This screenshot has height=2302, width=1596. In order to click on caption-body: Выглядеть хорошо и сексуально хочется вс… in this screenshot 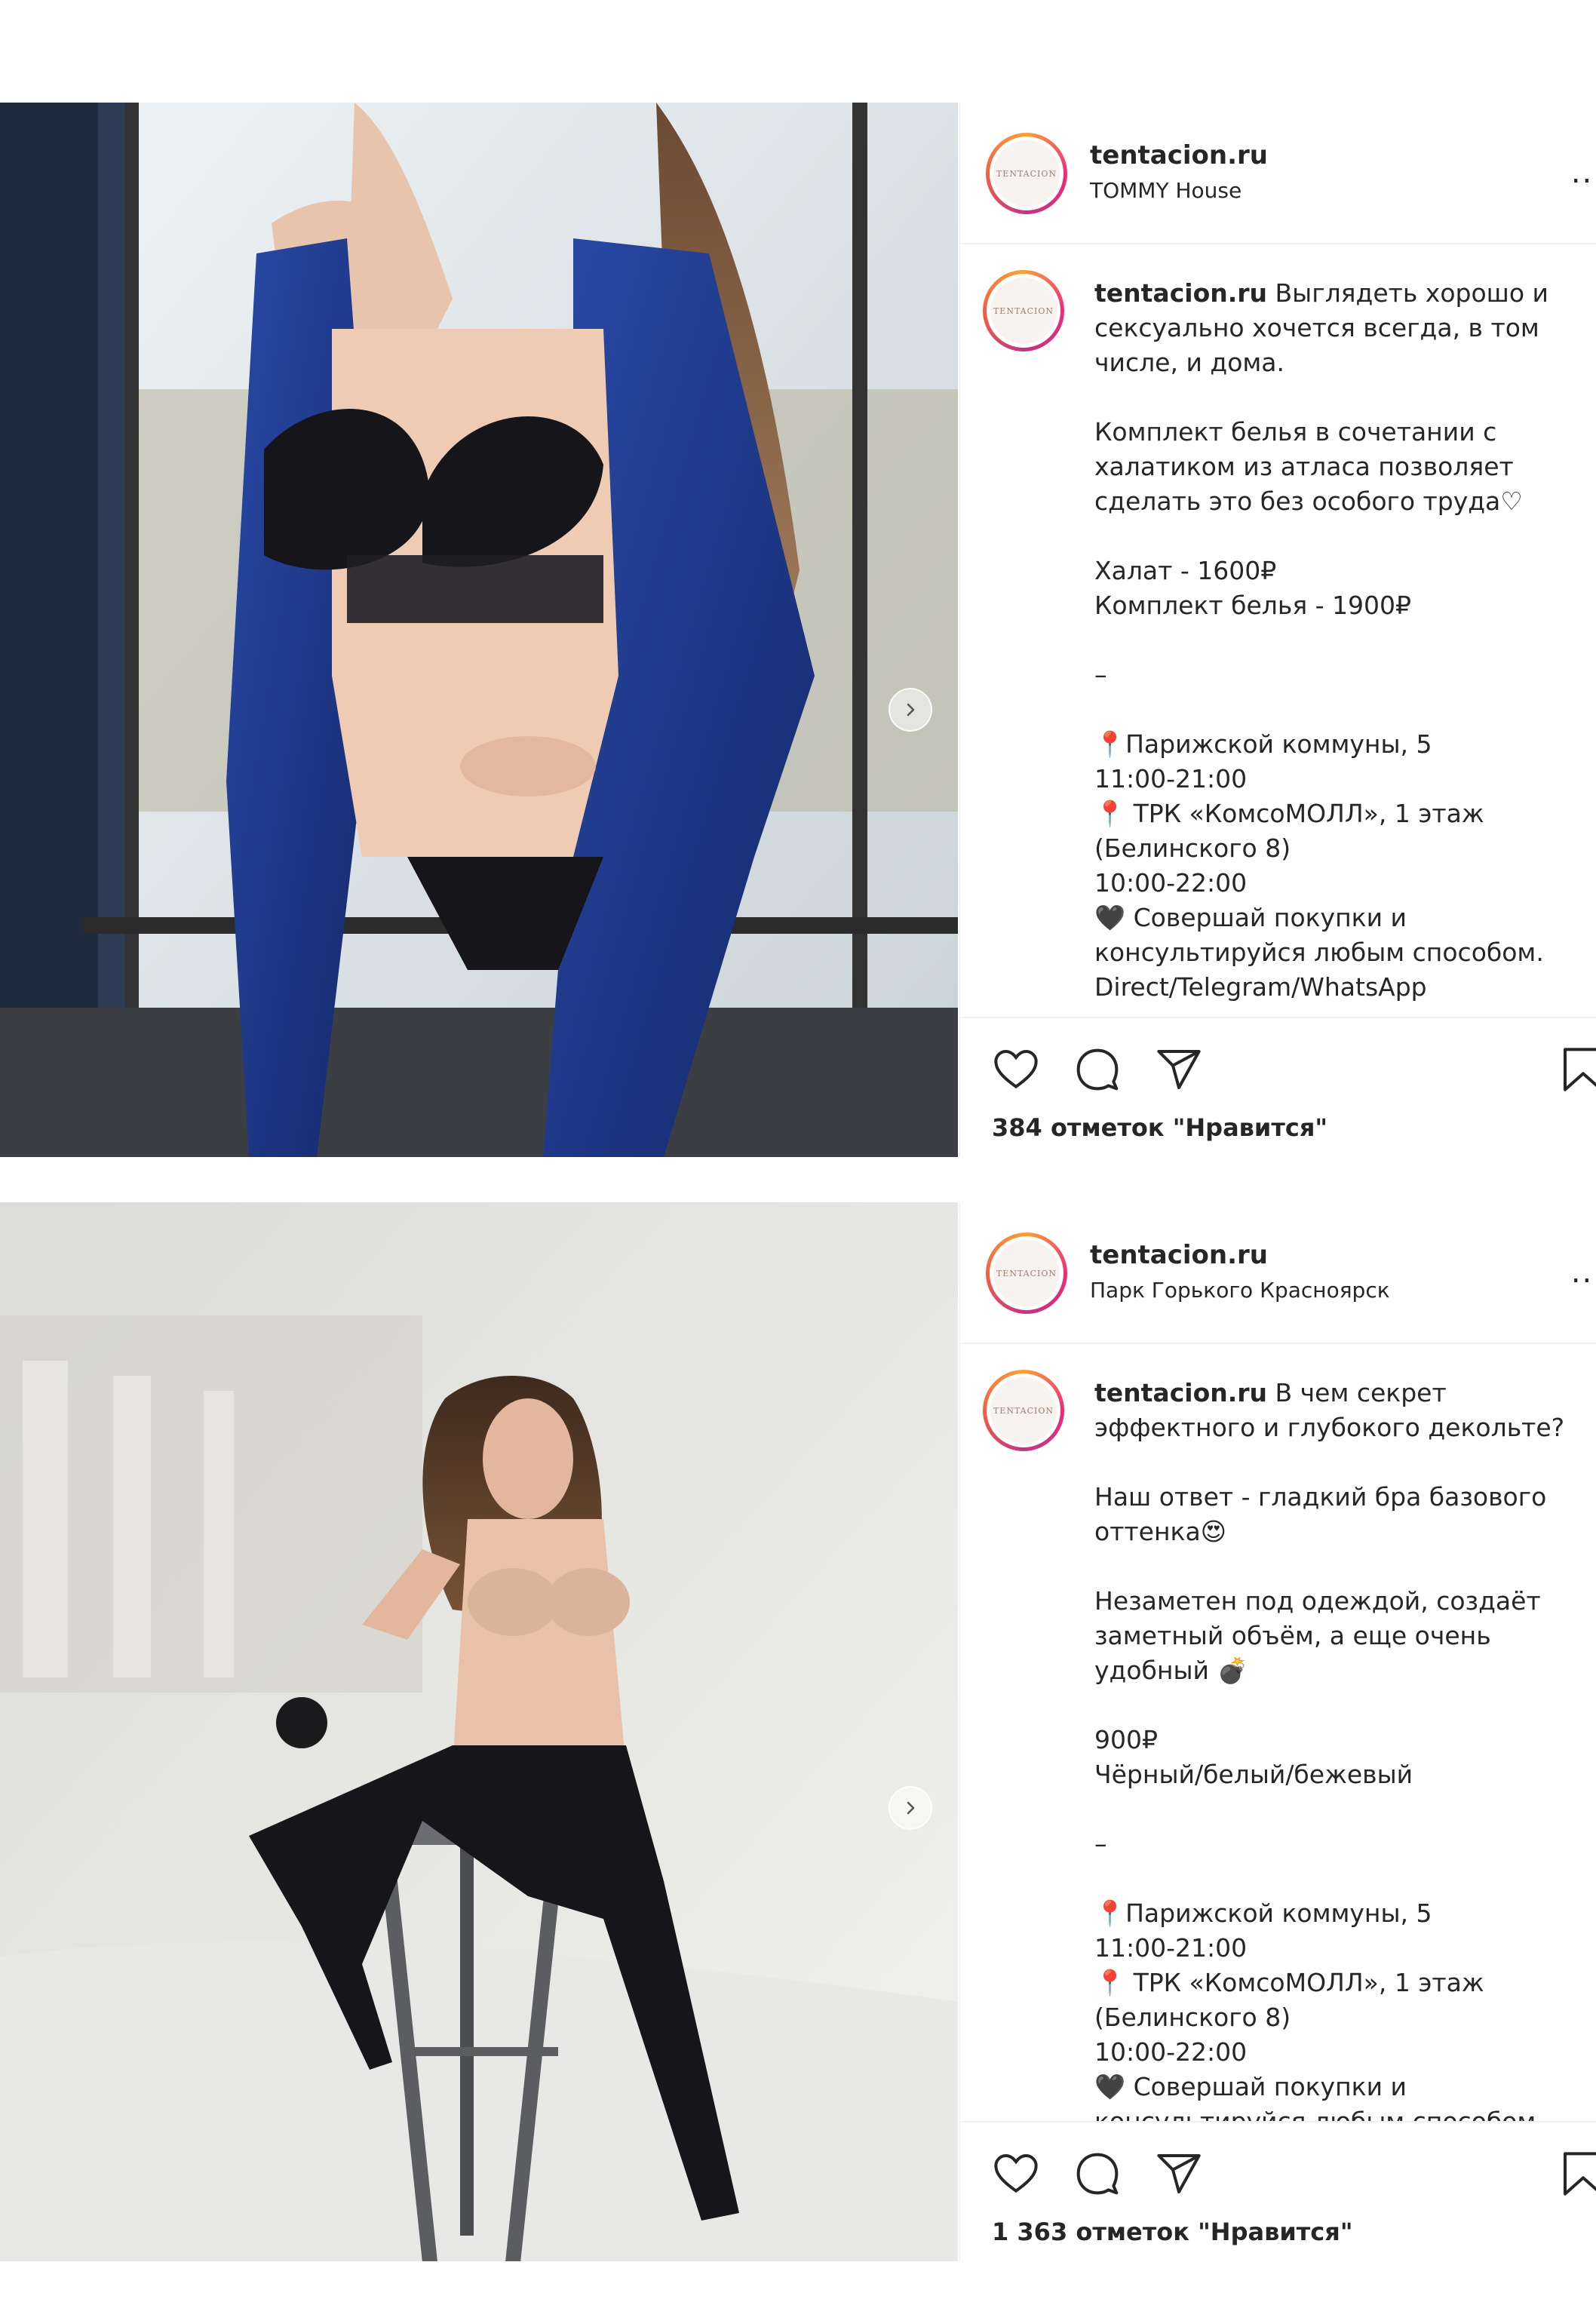, I will do `click(1321, 640)`.